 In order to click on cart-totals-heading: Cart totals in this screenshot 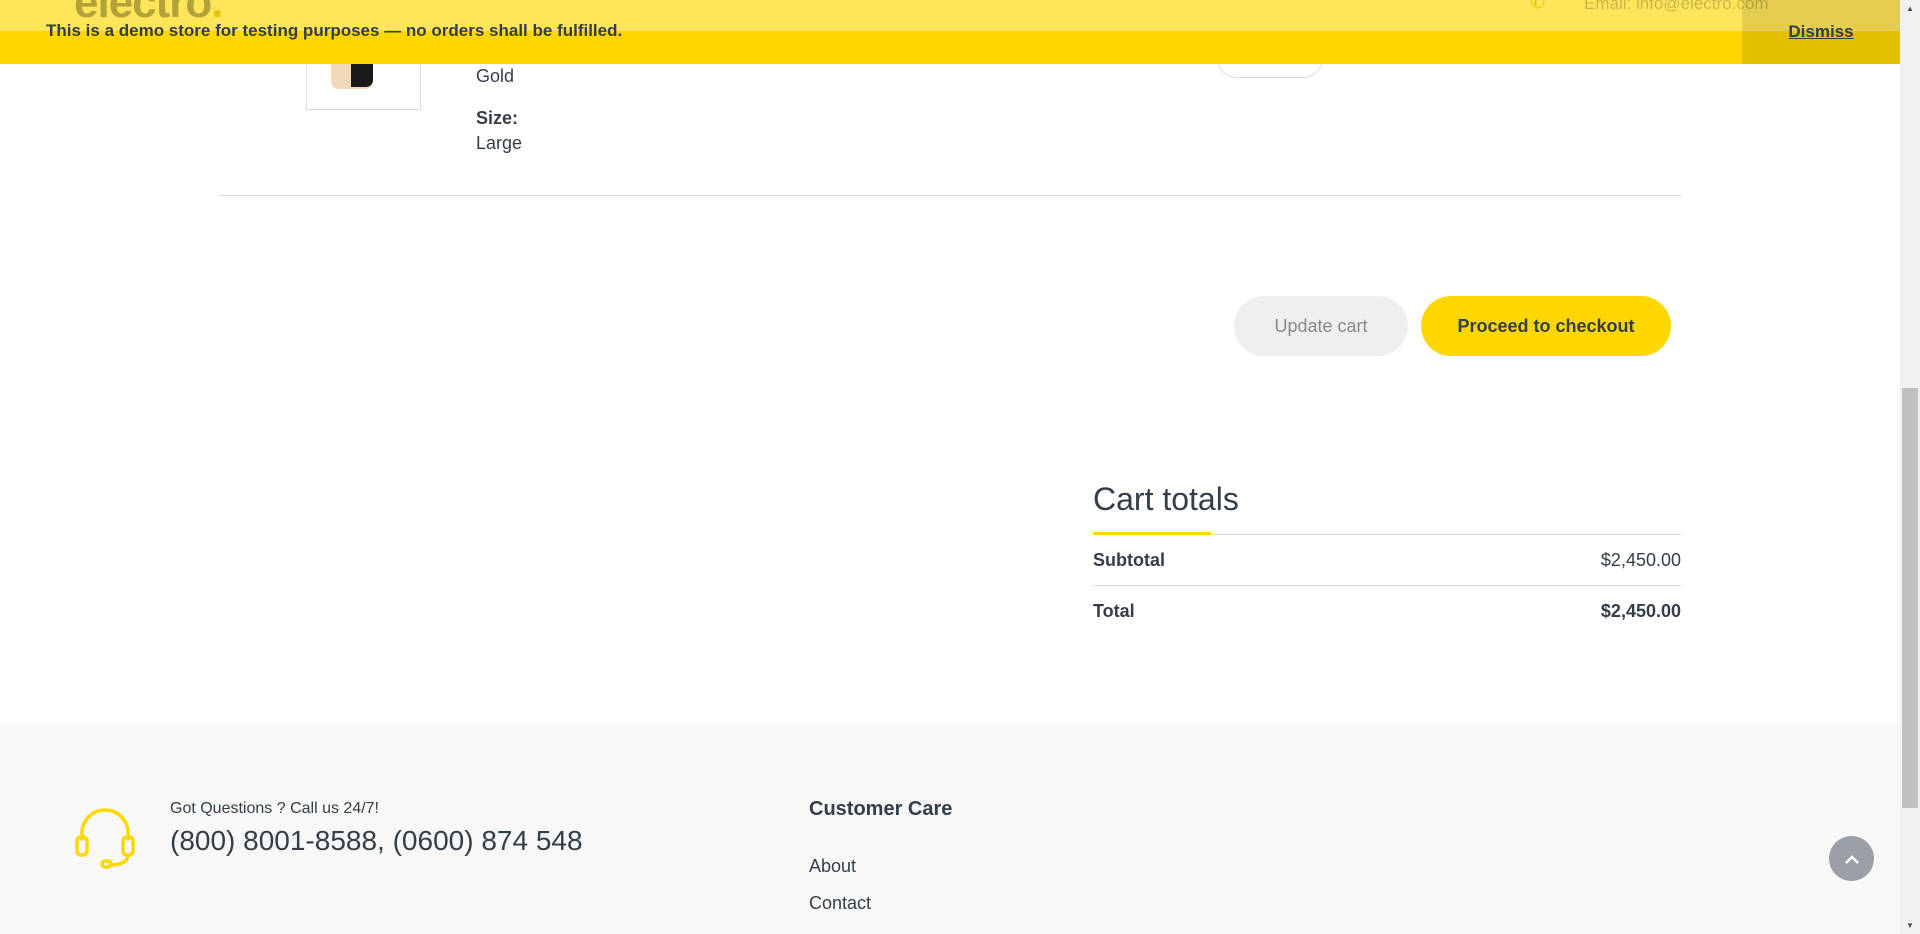, I will do `click(1387, 502)`.